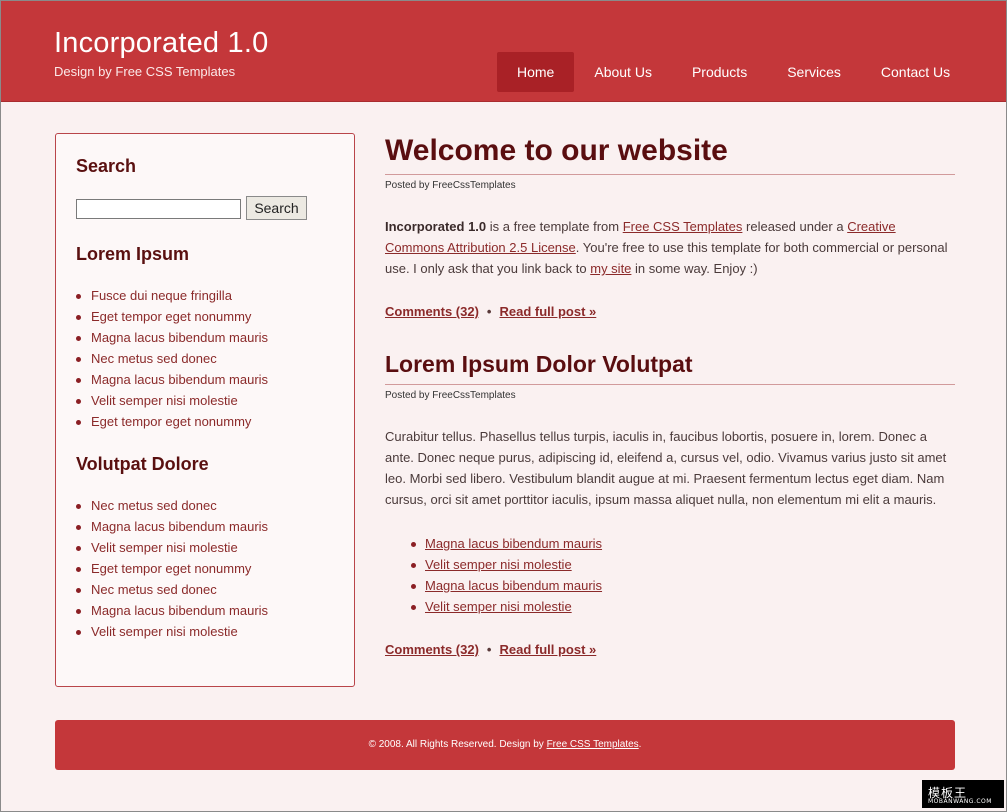 The height and width of the screenshot is (812, 1007). What do you see at coordinates (719, 72) in the screenshot?
I see `menu-item-products: Products` at bounding box center [719, 72].